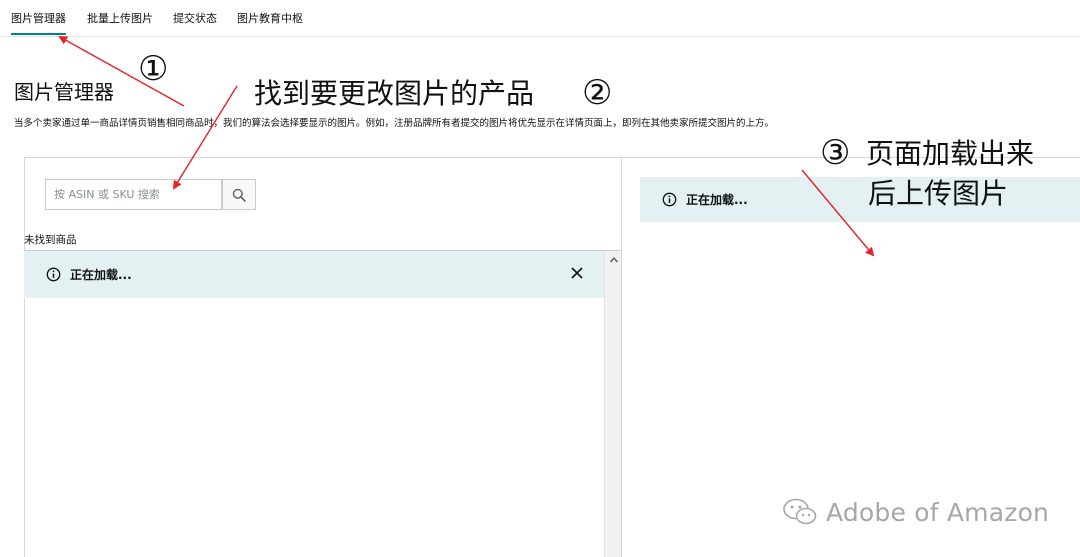 This screenshot has width=1080, height=557. I want to click on list-scrollbar, so click(613, 404).